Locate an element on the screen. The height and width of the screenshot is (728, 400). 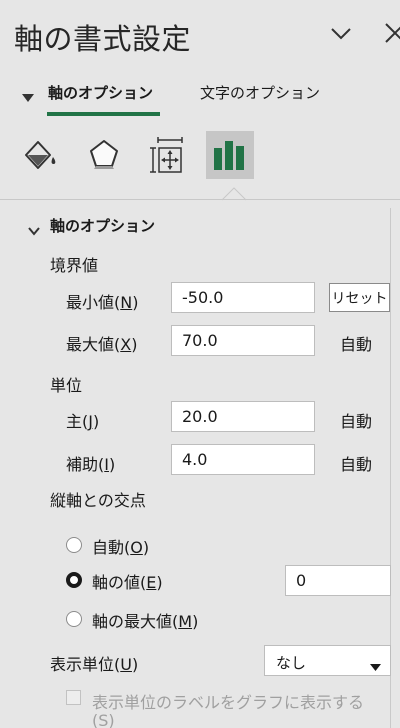
max-bound-label: 最大値(X) is located at coordinates (102, 344).